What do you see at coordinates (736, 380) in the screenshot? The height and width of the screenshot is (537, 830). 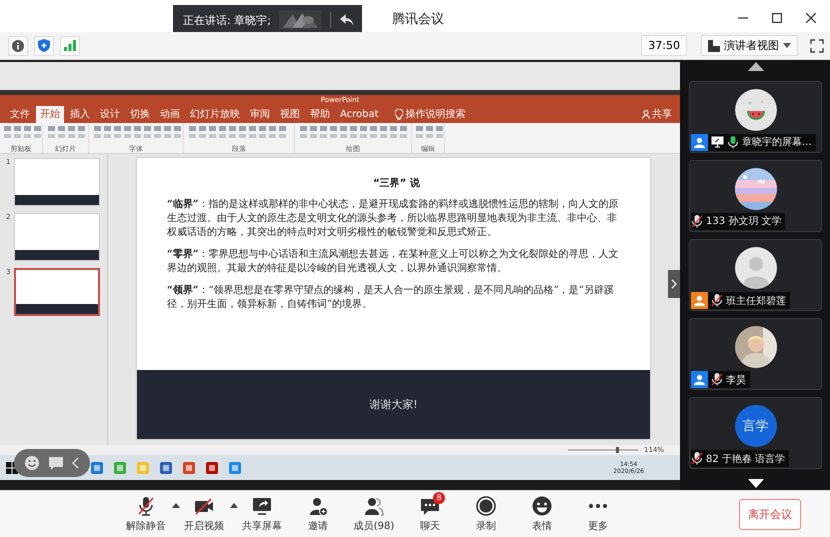 I see `participant-name: 李昊` at bounding box center [736, 380].